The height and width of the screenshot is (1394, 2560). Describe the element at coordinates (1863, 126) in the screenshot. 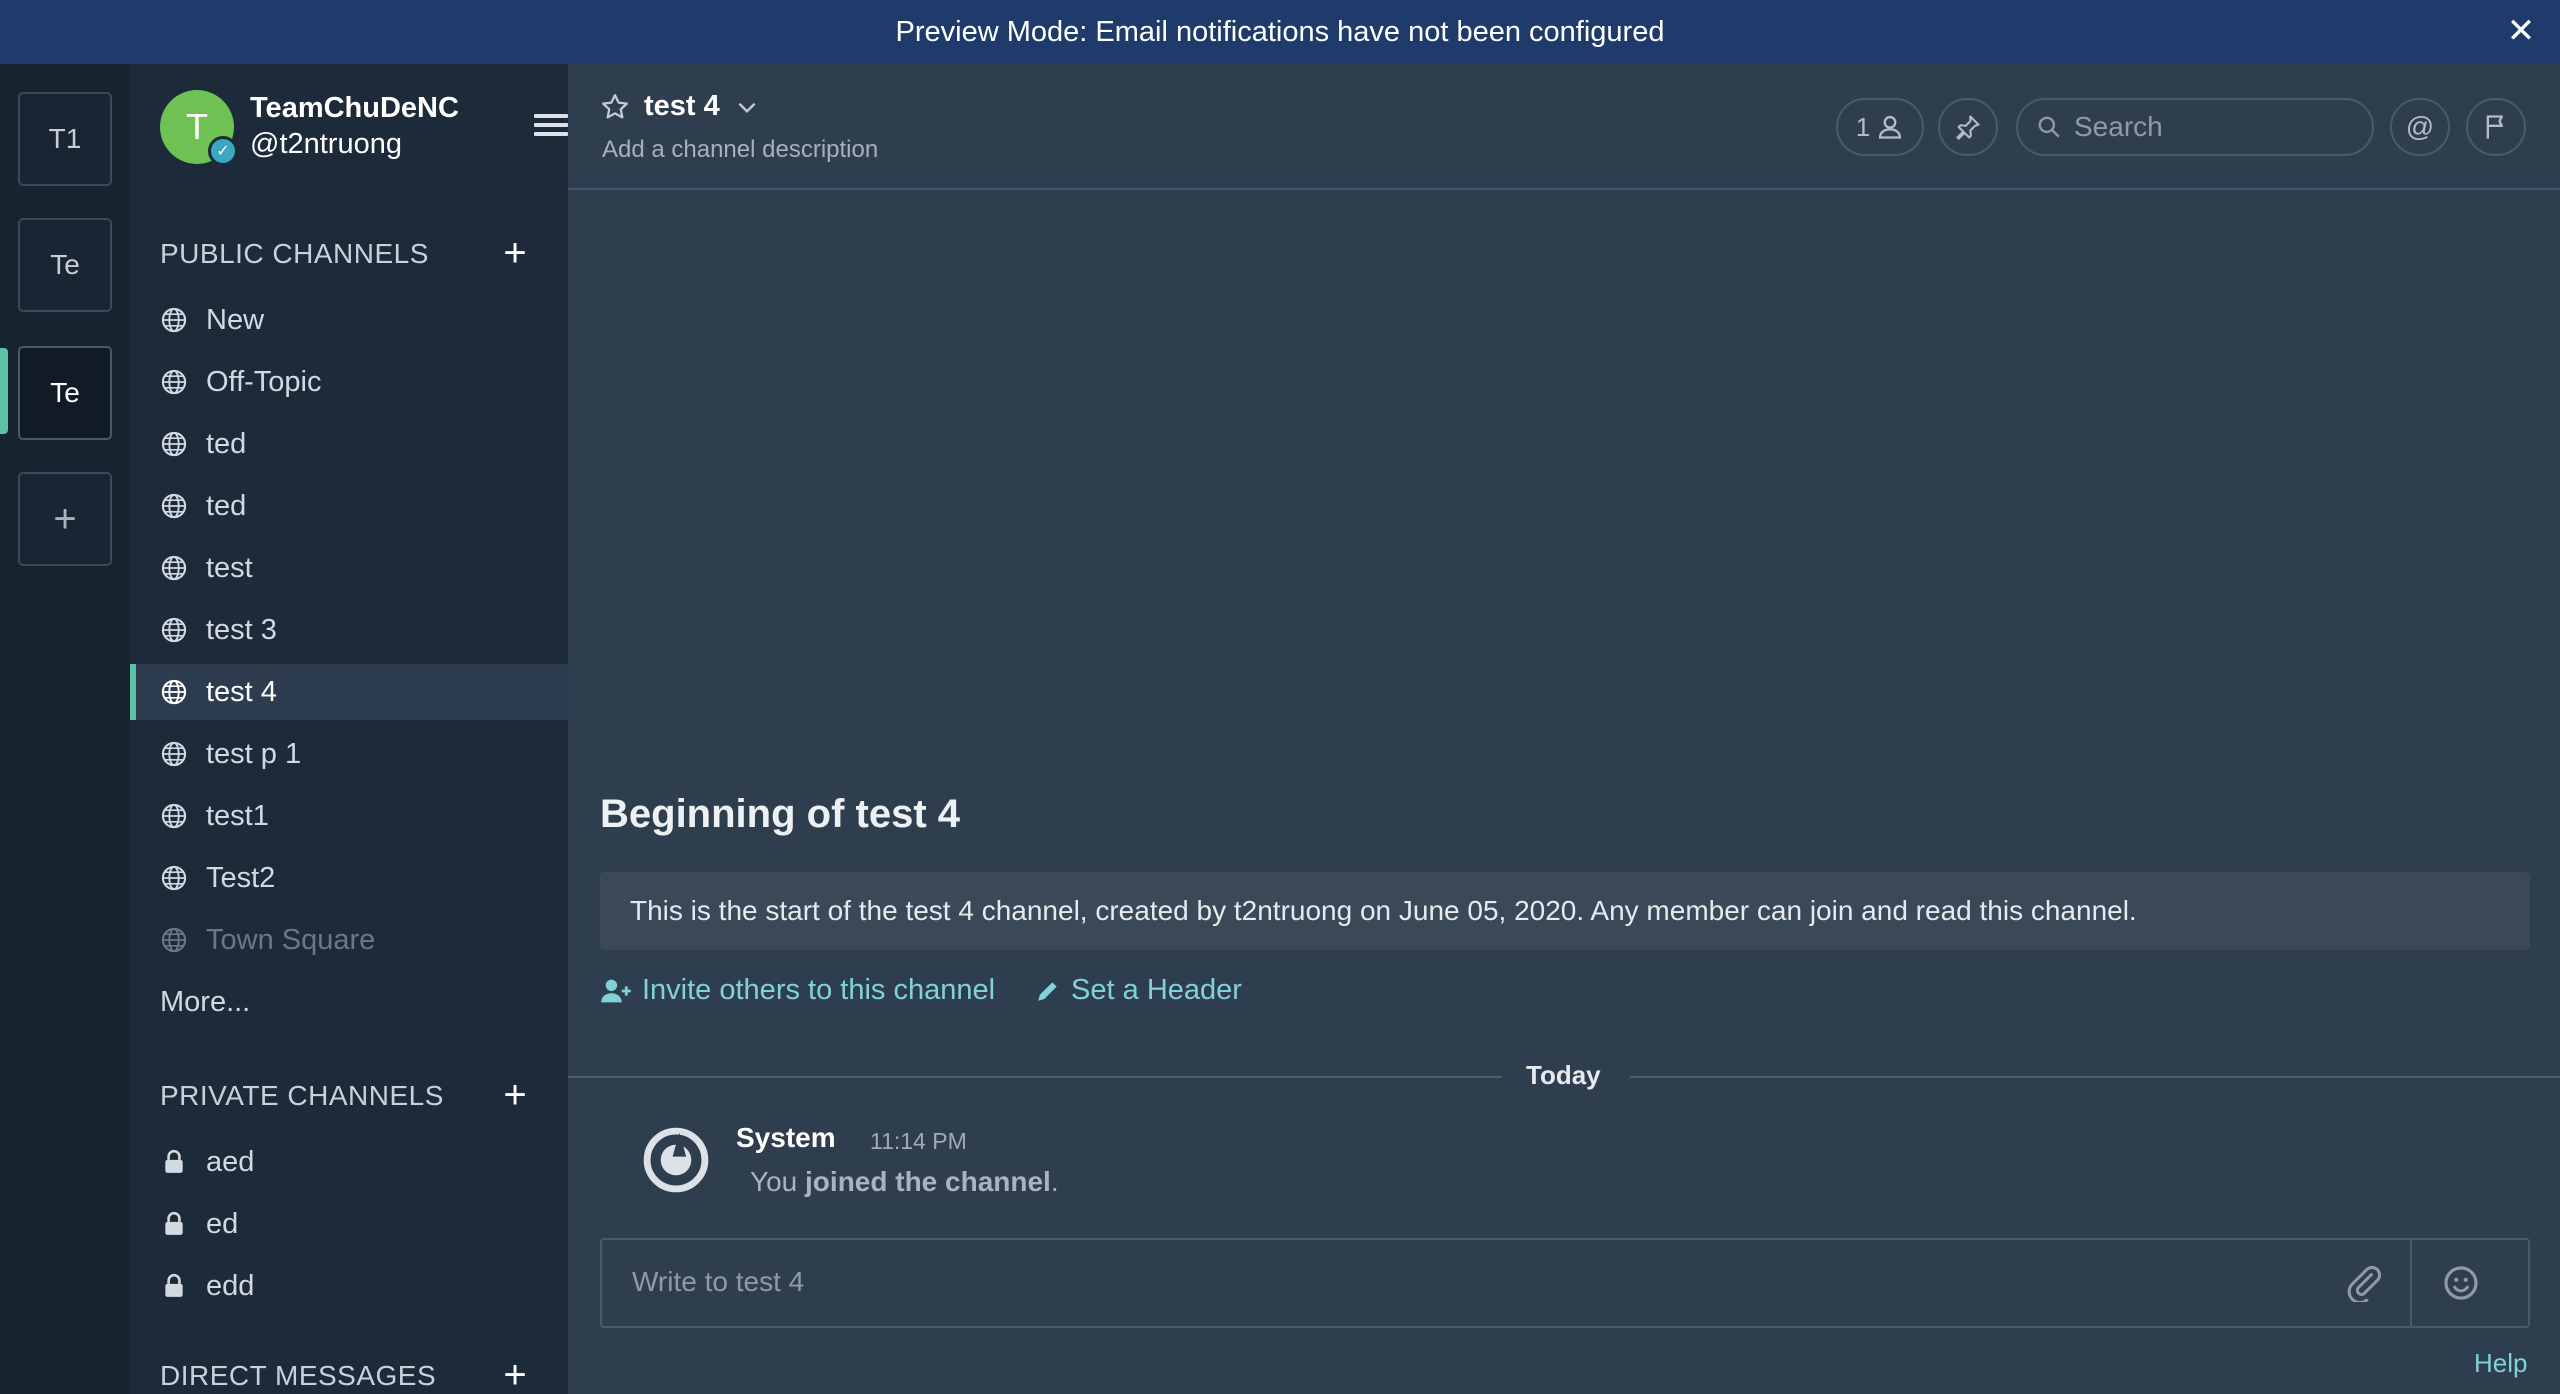

I see `member-count: 1` at that location.